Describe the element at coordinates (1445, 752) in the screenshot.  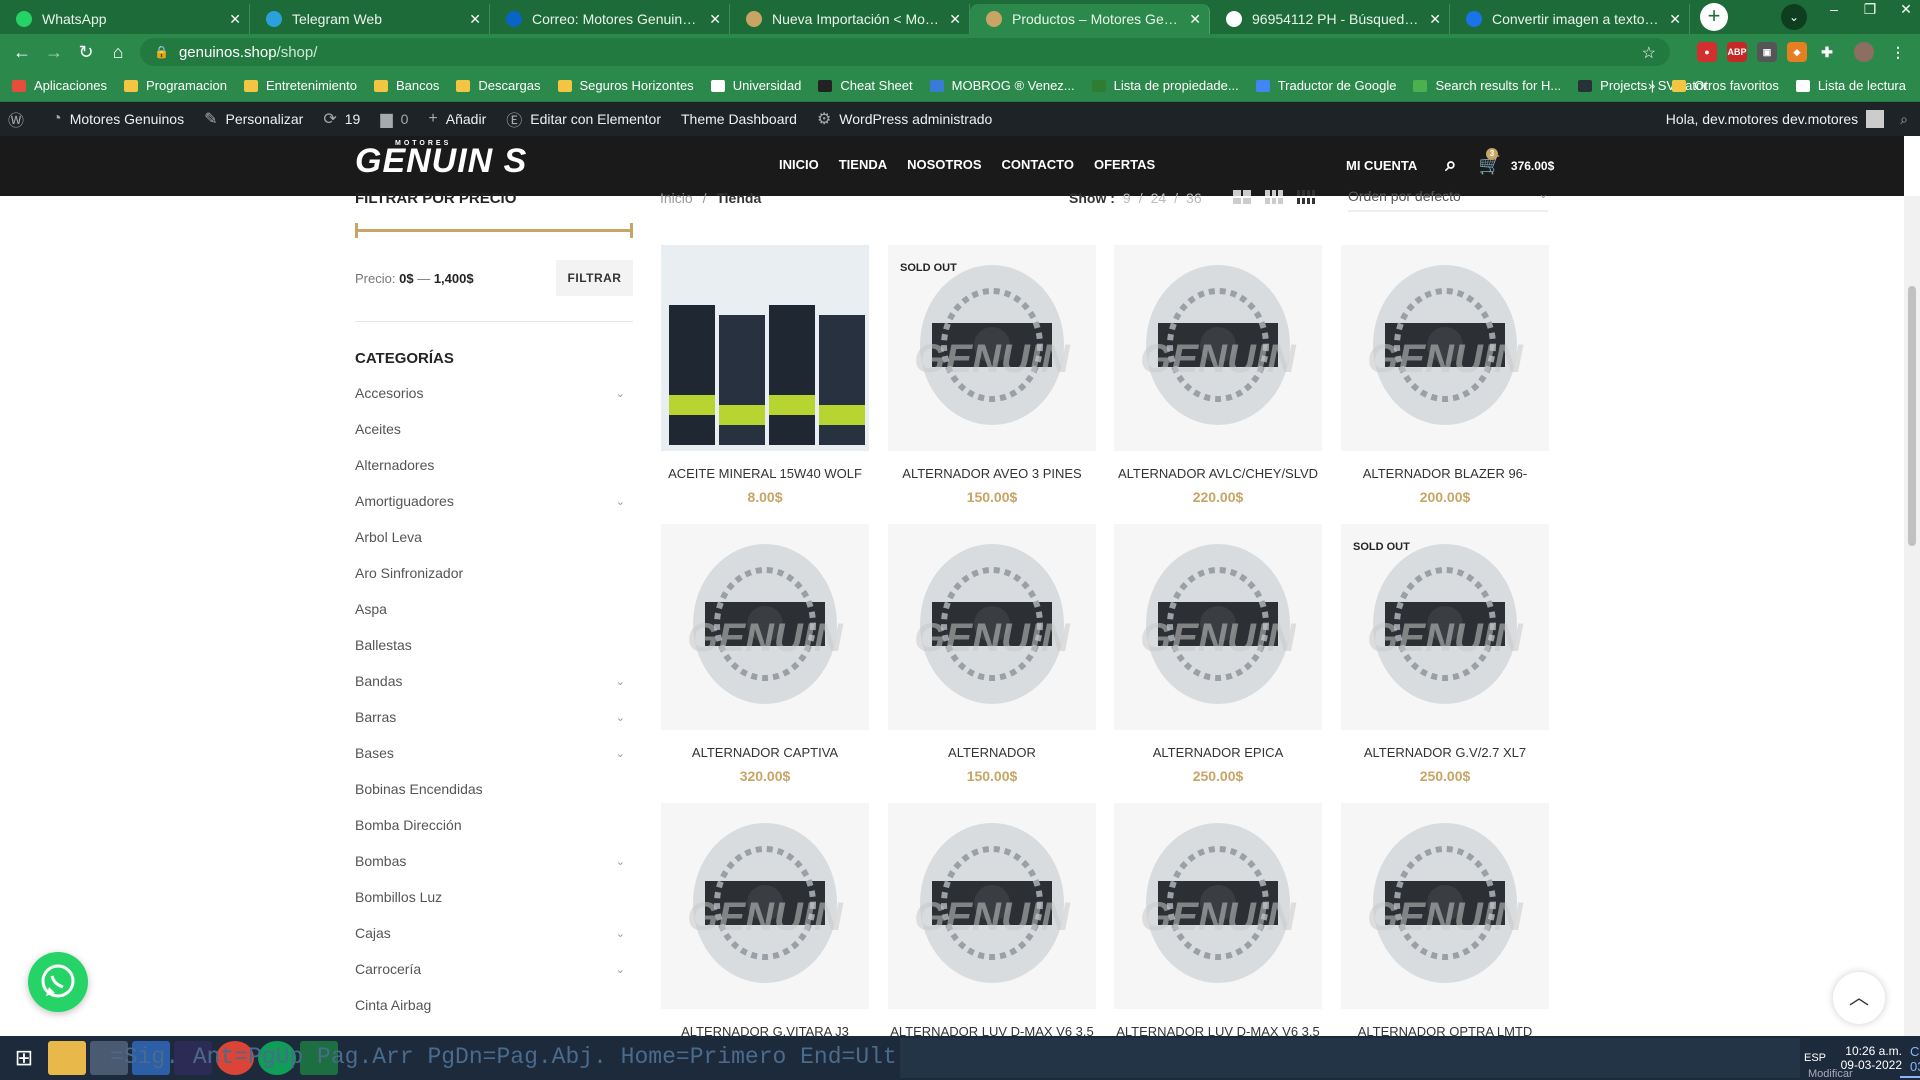
I see `product-name: ALTERNADOR G.V/2.7 XL7` at that location.